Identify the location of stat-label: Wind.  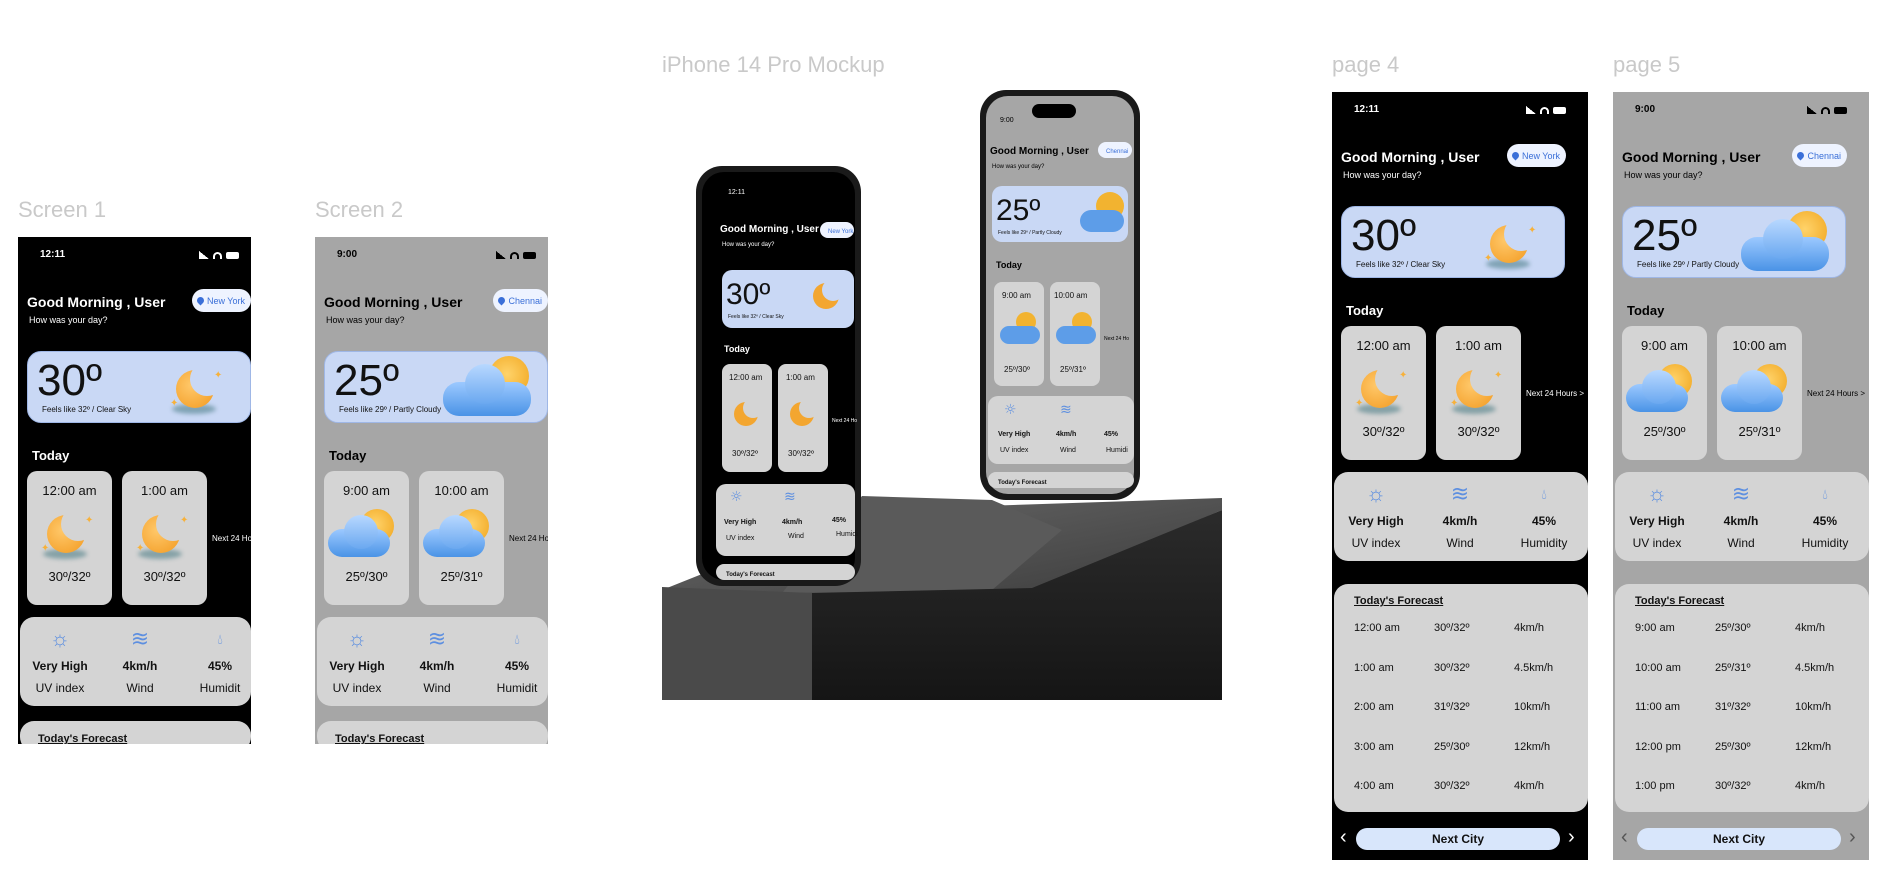
(140, 688).